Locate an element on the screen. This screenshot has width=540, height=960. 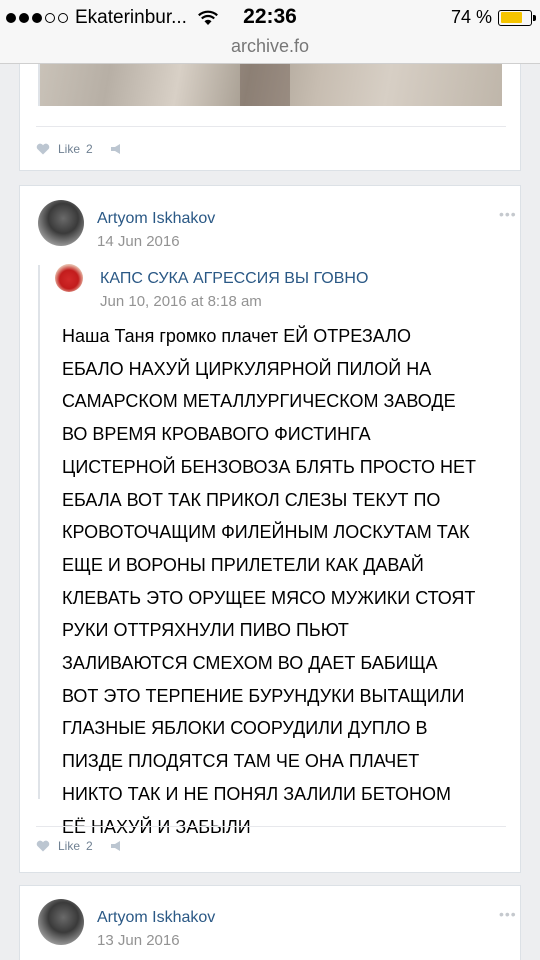
repost-author: КАПС СУКА АГРЕССИЯ ВЫ ГОВНО is located at coordinates (234, 279).